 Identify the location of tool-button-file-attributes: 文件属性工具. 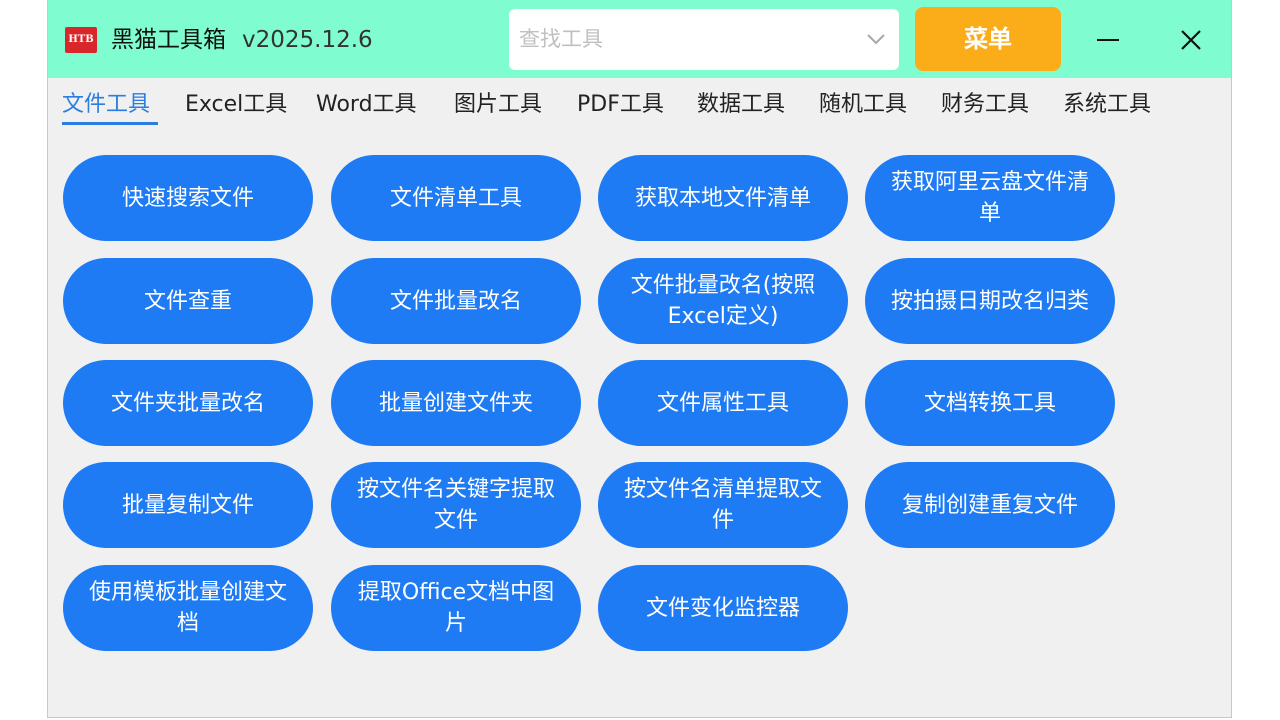
(723, 403).